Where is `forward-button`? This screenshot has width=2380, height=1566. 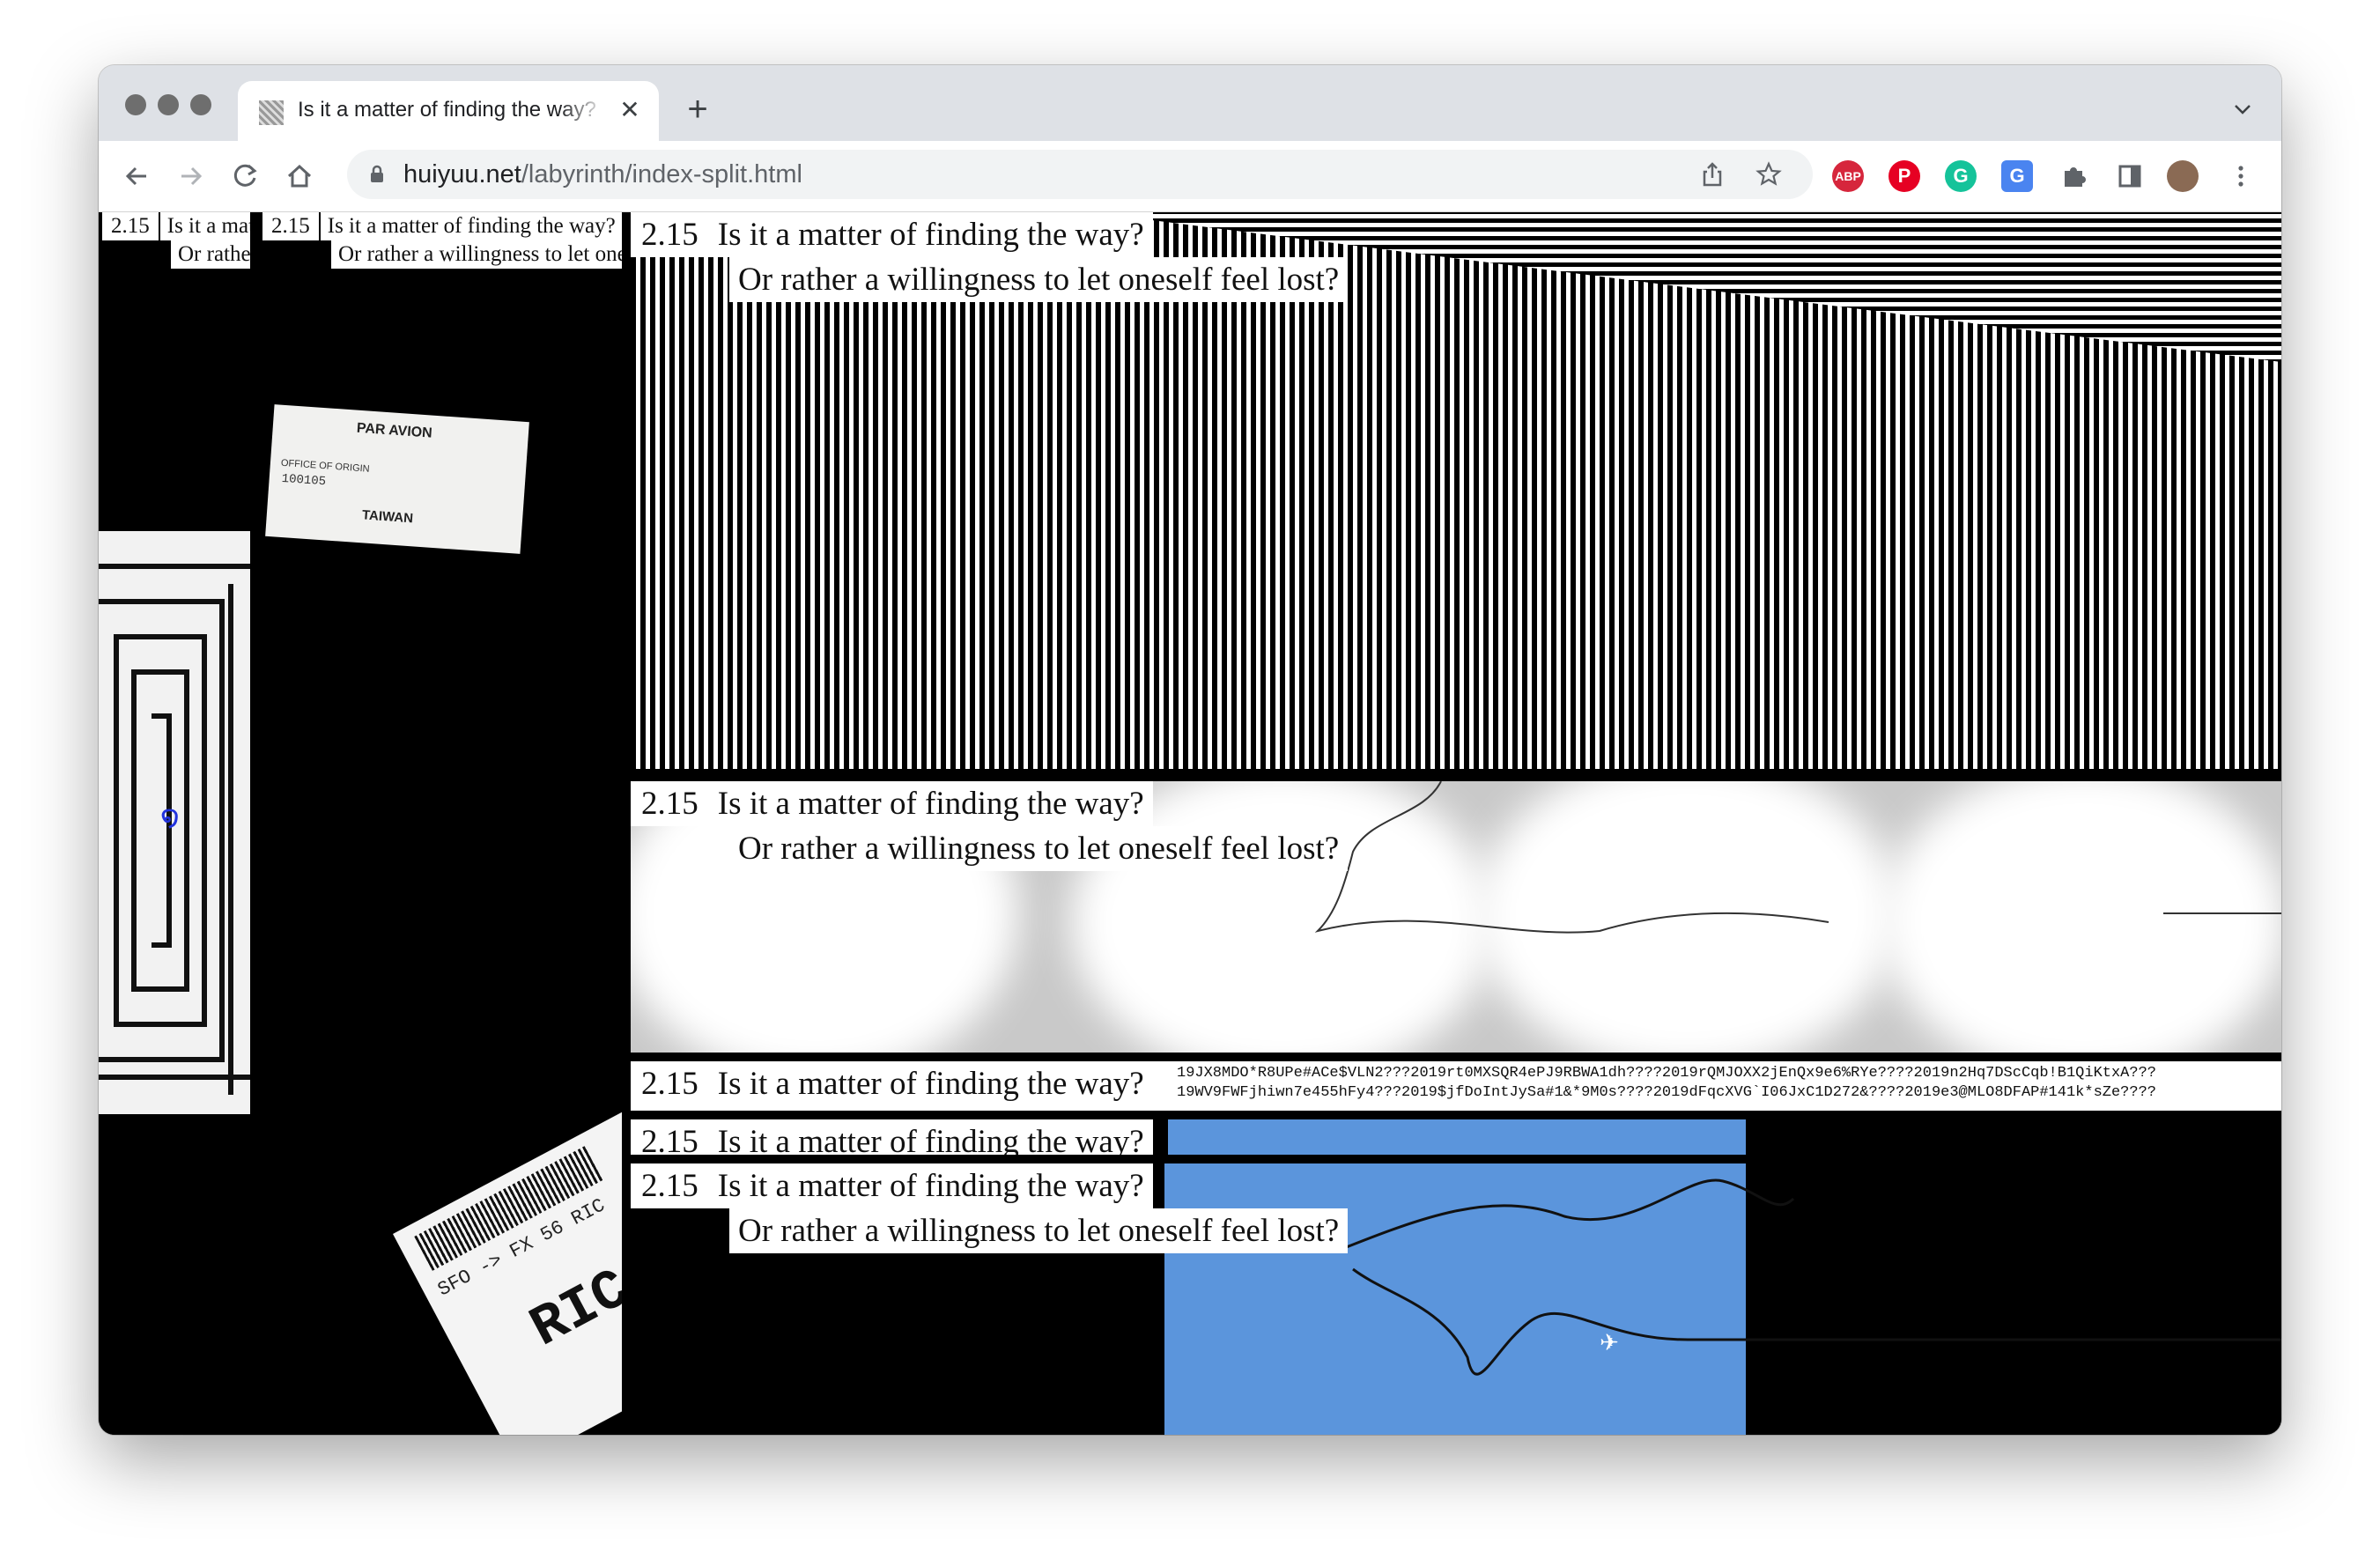
forward-button is located at coordinates (190, 176).